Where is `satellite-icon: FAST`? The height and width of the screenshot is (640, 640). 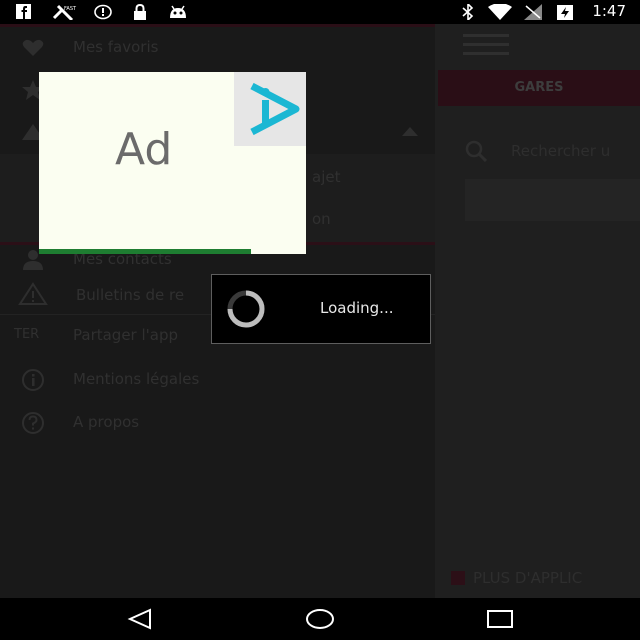 satellite-icon: FAST is located at coordinates (64, 12).